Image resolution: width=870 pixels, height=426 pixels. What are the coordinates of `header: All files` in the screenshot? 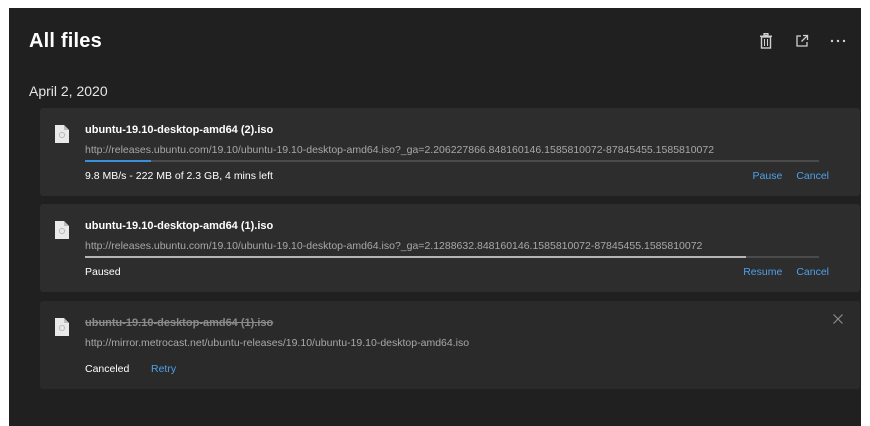 It's located at (435, 40).